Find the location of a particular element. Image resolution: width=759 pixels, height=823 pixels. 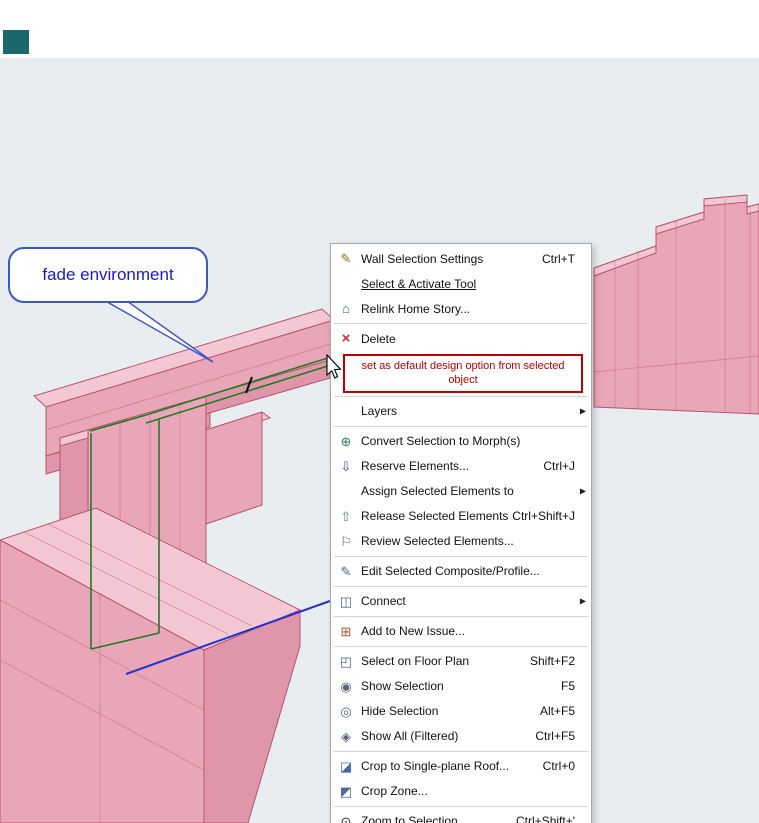

show-selection-icon: ◉ is located at coordinates (346, 686).